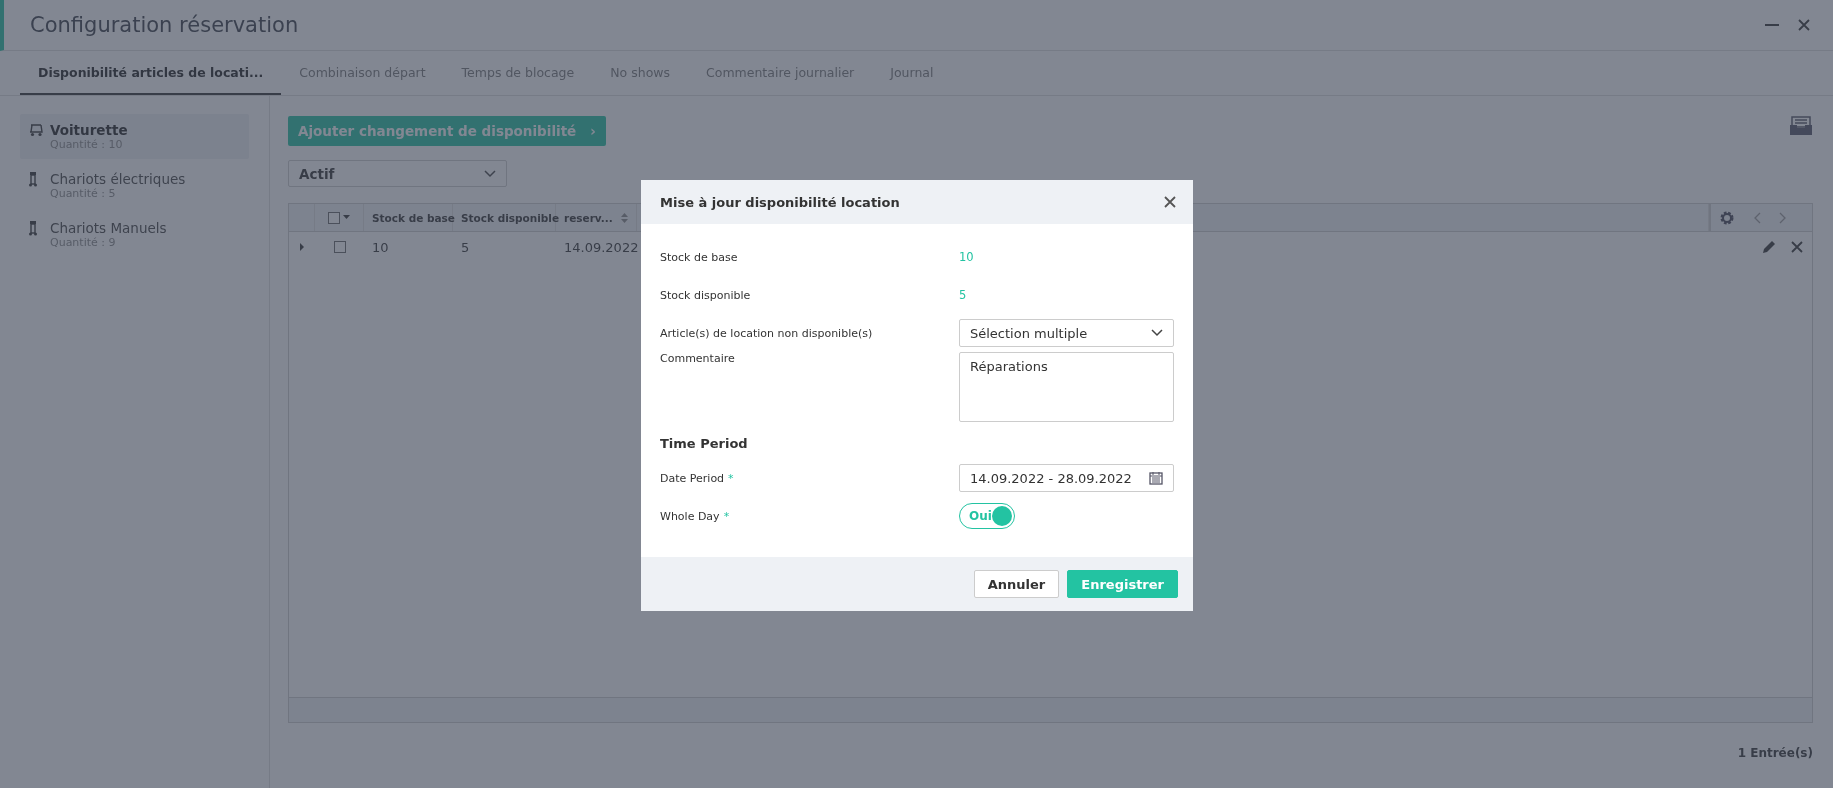 The image size is (1833, 788). I want to click on field-label: Date Period, so click(692, 478).